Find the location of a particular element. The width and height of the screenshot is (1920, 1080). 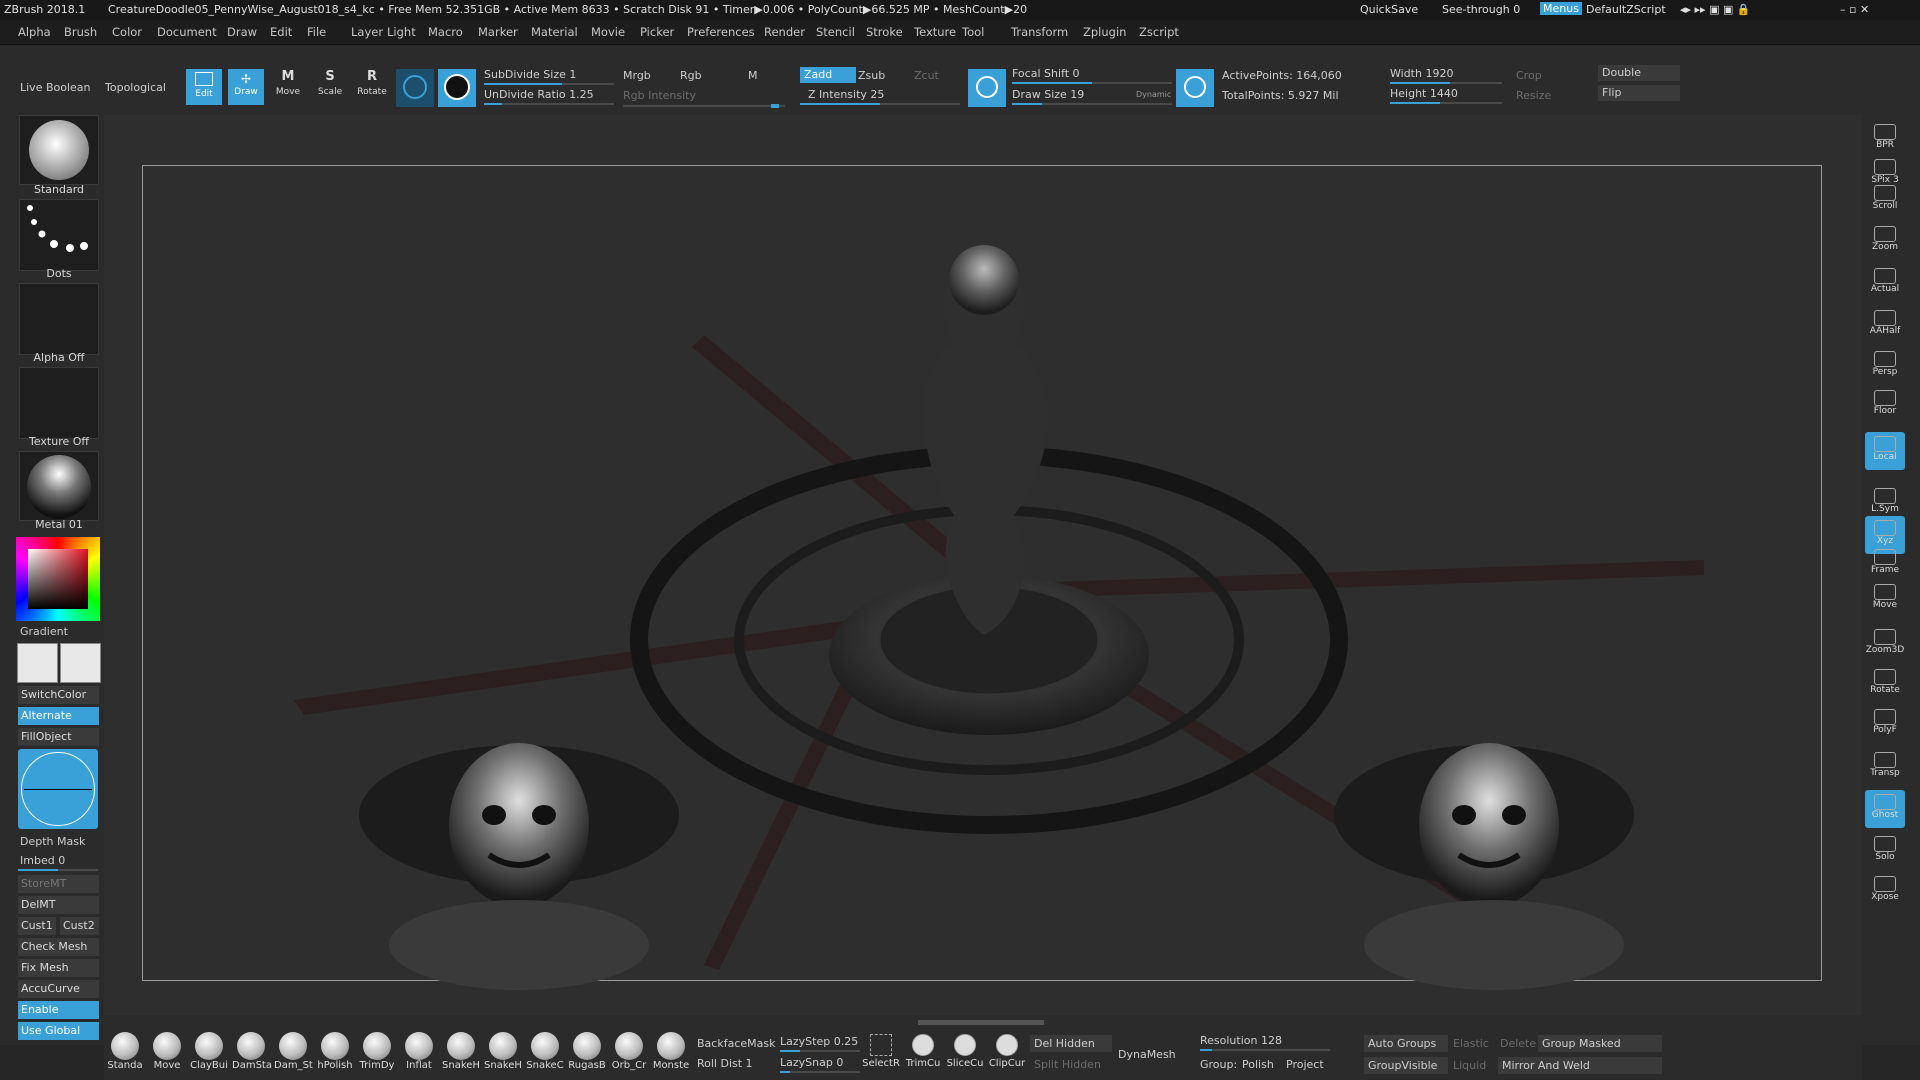

doc-width-slider: Width 1920 is located at coordinates (1421, 73).